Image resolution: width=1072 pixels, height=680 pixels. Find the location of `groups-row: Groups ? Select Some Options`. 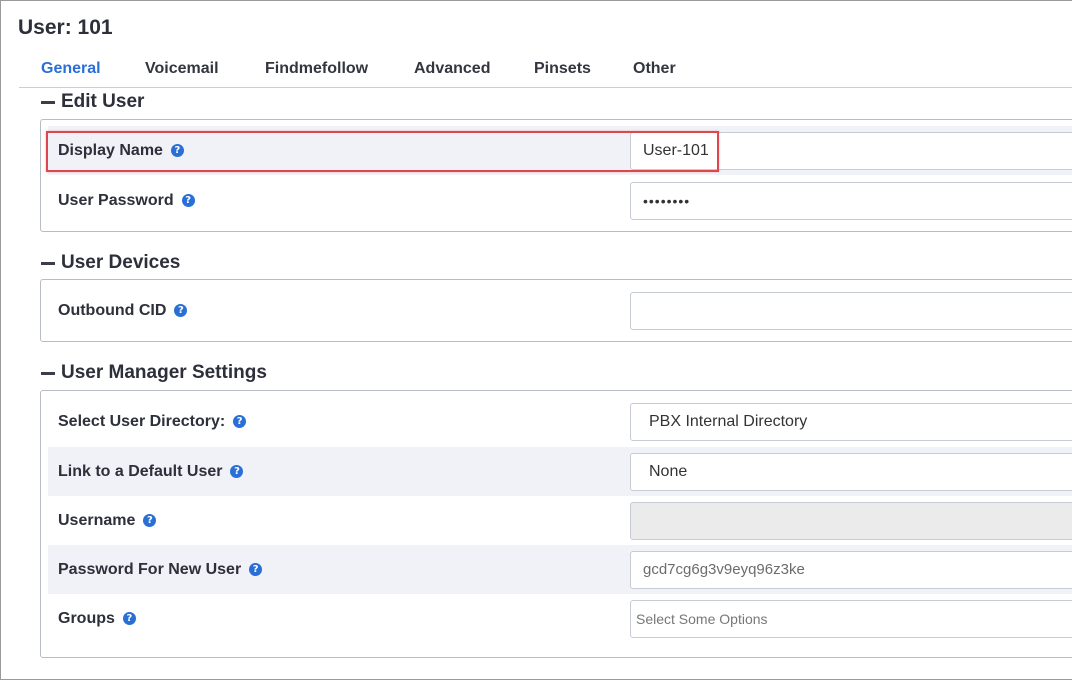

groups-row: Groups ? Select Some Options is located at coordinates (560, 618).